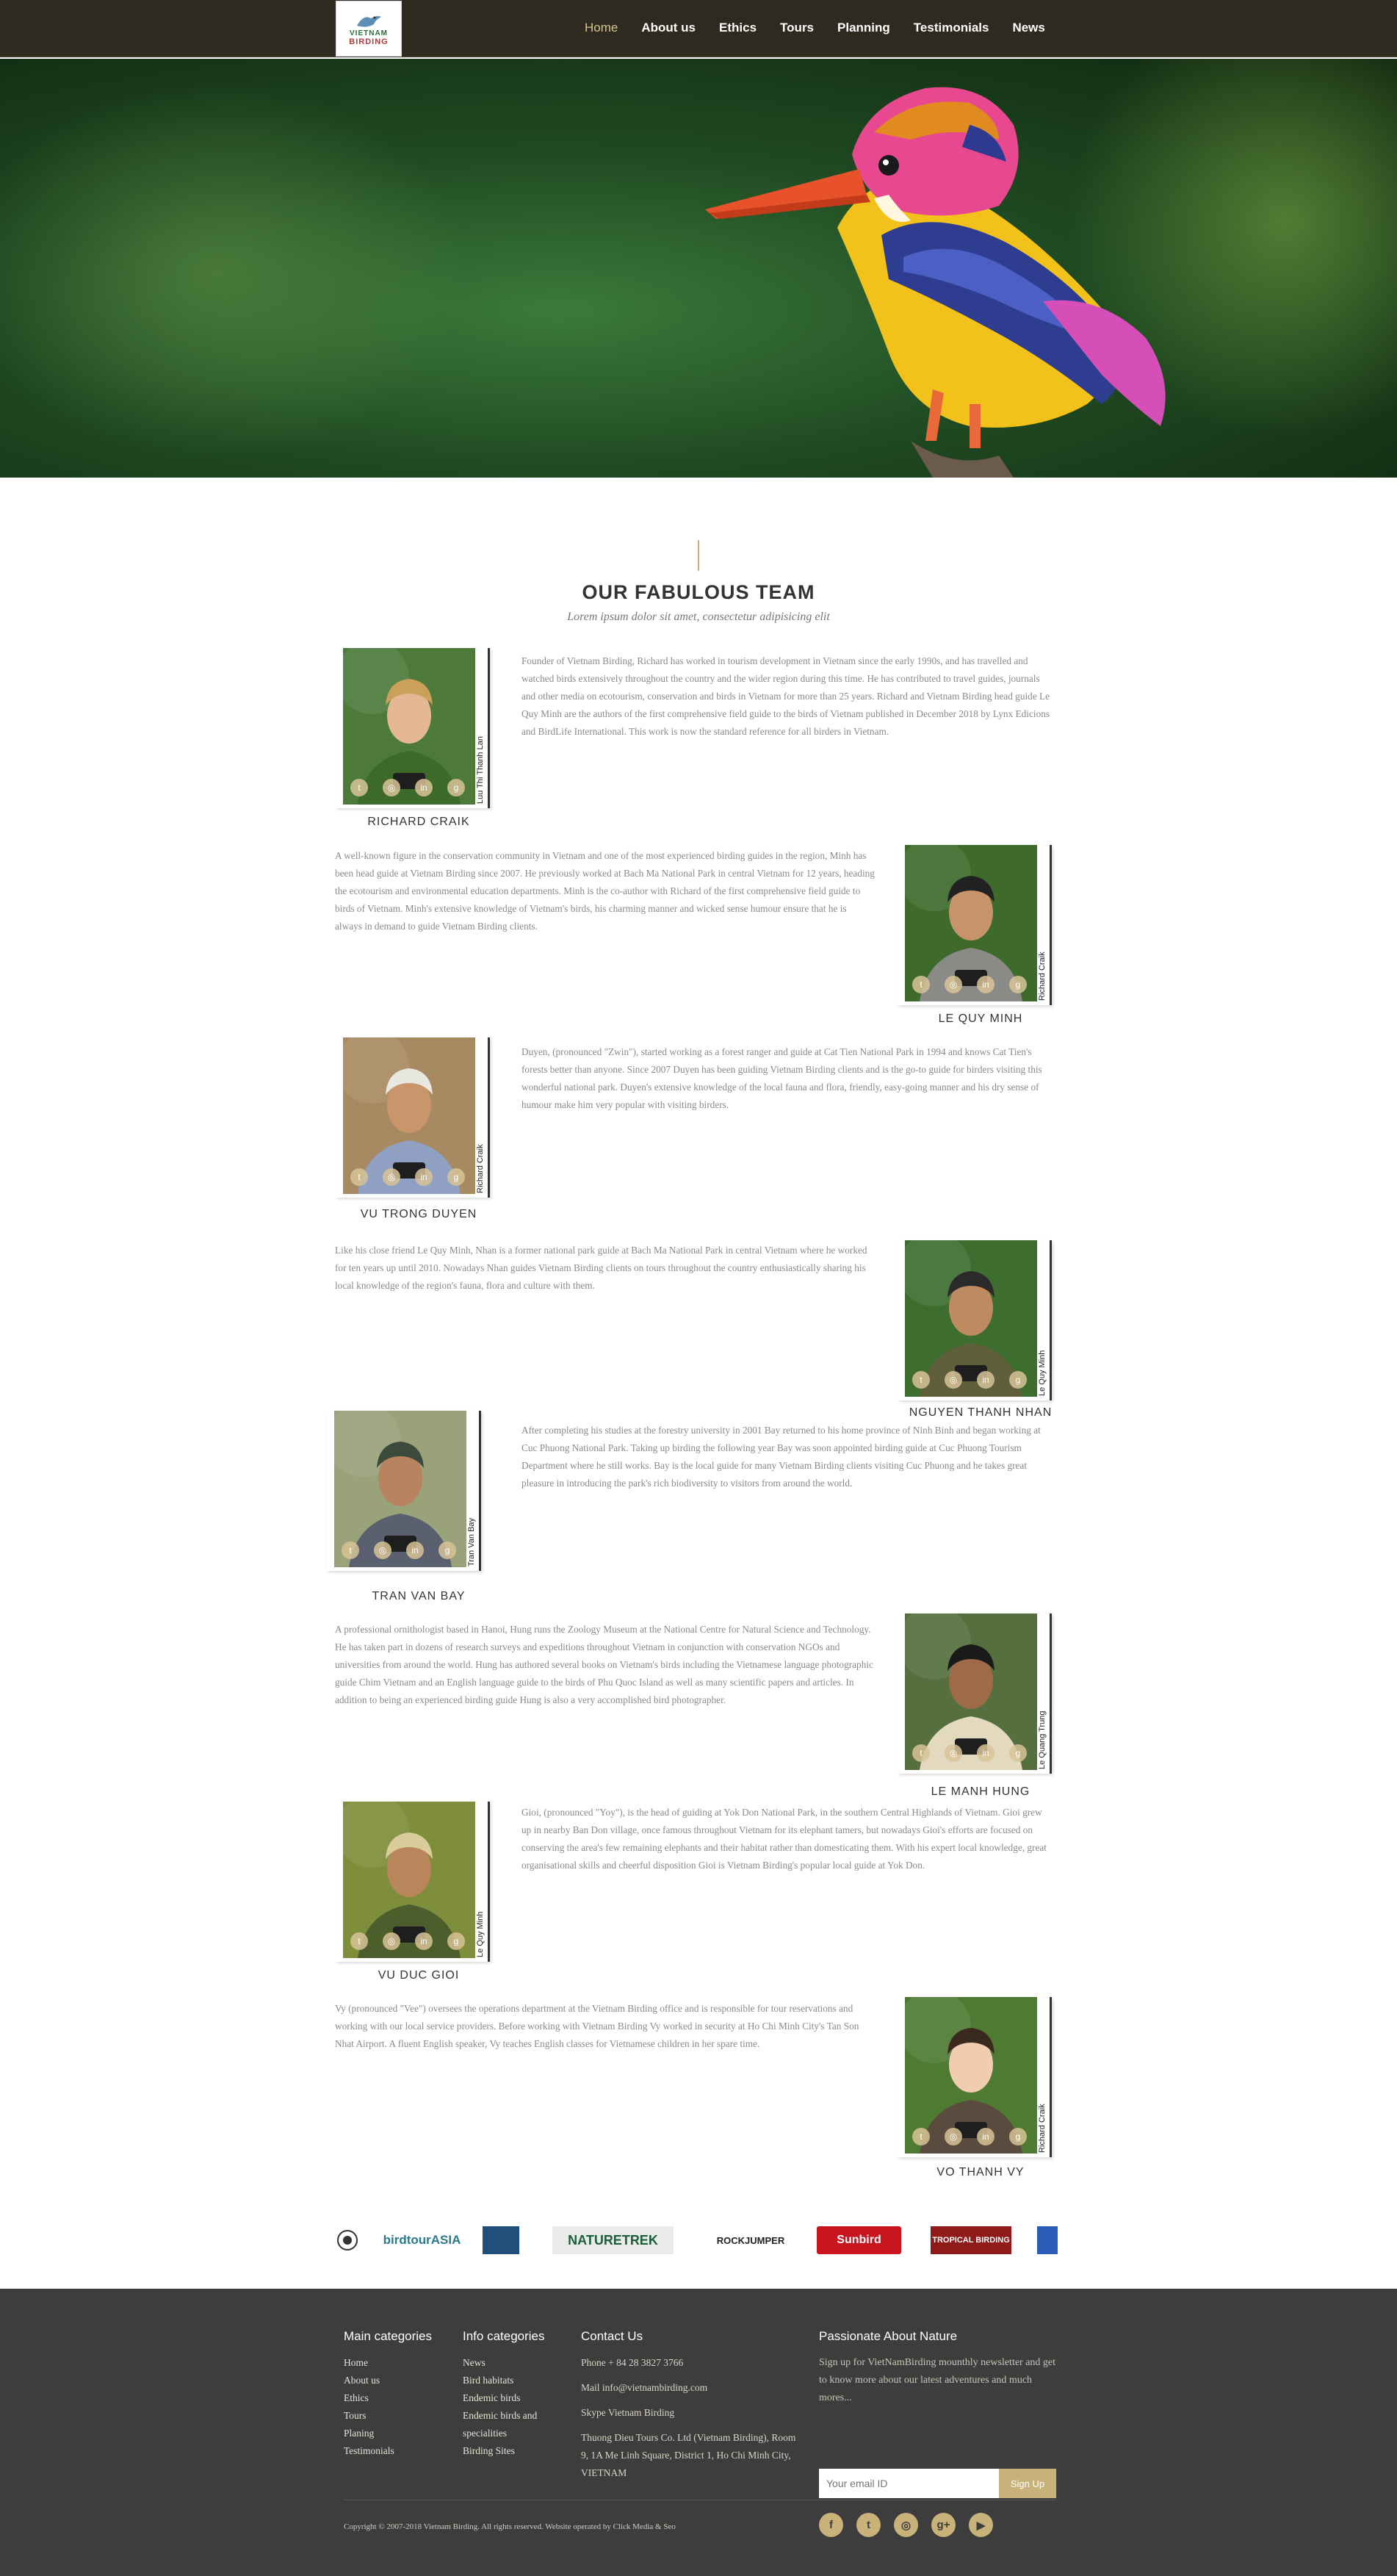 The width and height of the screenshot is (1397, 2576). I want to click on footer-link-bird-habitats: Bird habitats, so click(504, 2380).